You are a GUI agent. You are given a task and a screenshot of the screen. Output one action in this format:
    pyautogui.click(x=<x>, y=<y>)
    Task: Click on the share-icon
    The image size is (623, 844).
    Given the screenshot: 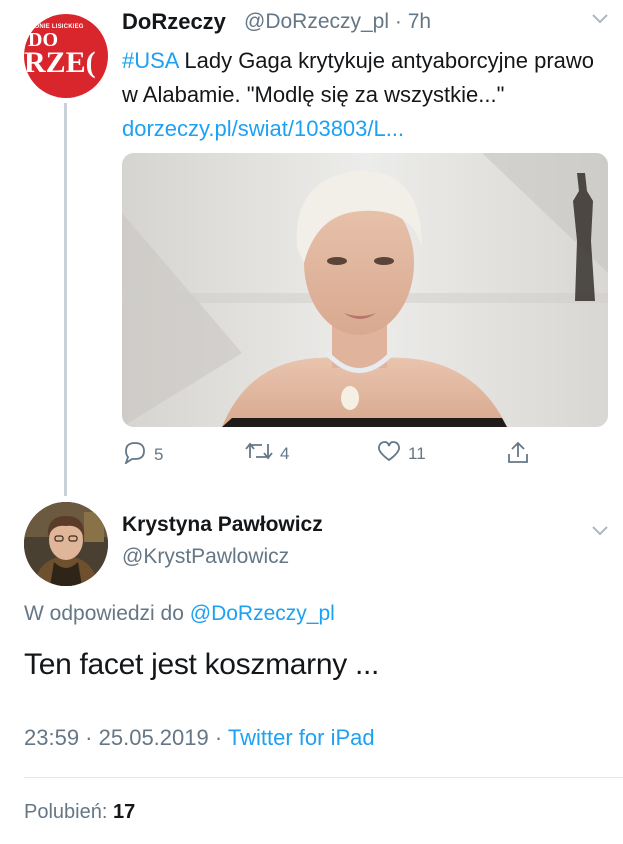 What is the action you would take?
    pyautogui.click(x=518, y=455)
    